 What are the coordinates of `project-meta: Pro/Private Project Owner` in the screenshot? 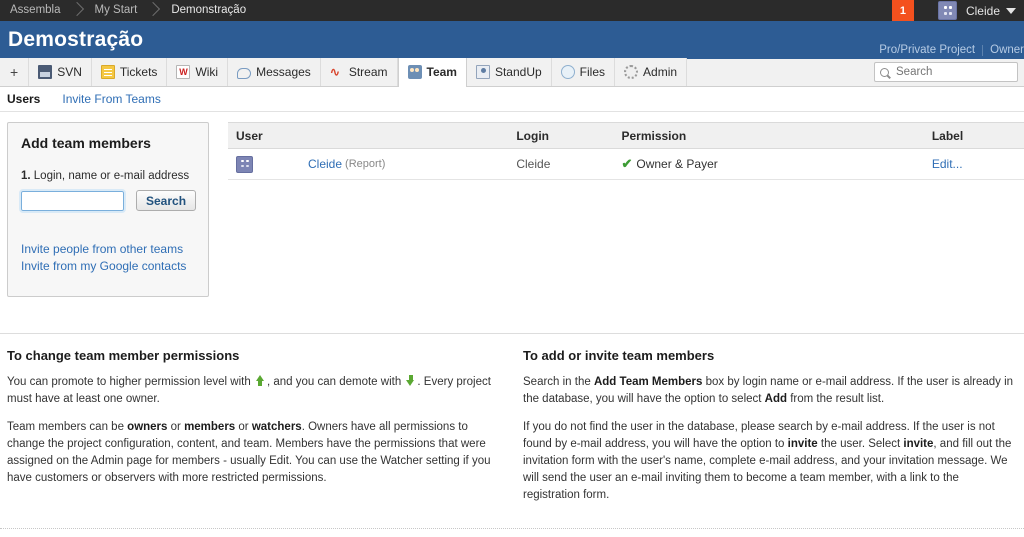 It's located at (951, 50).